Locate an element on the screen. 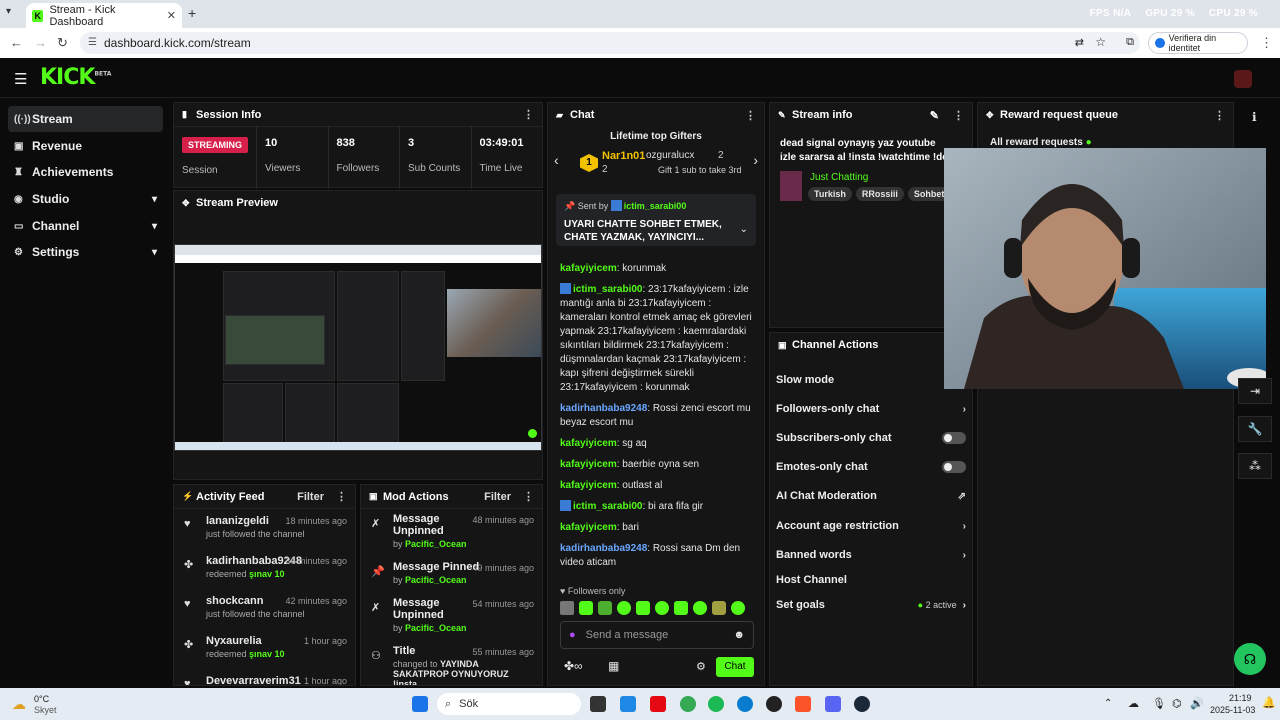  reload-icon: ↻ is located at coordinates (62, 43).